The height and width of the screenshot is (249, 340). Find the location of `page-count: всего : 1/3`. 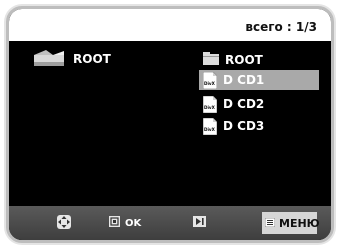

page-count: всего : 1/3 is located at coordinates (281, 27).